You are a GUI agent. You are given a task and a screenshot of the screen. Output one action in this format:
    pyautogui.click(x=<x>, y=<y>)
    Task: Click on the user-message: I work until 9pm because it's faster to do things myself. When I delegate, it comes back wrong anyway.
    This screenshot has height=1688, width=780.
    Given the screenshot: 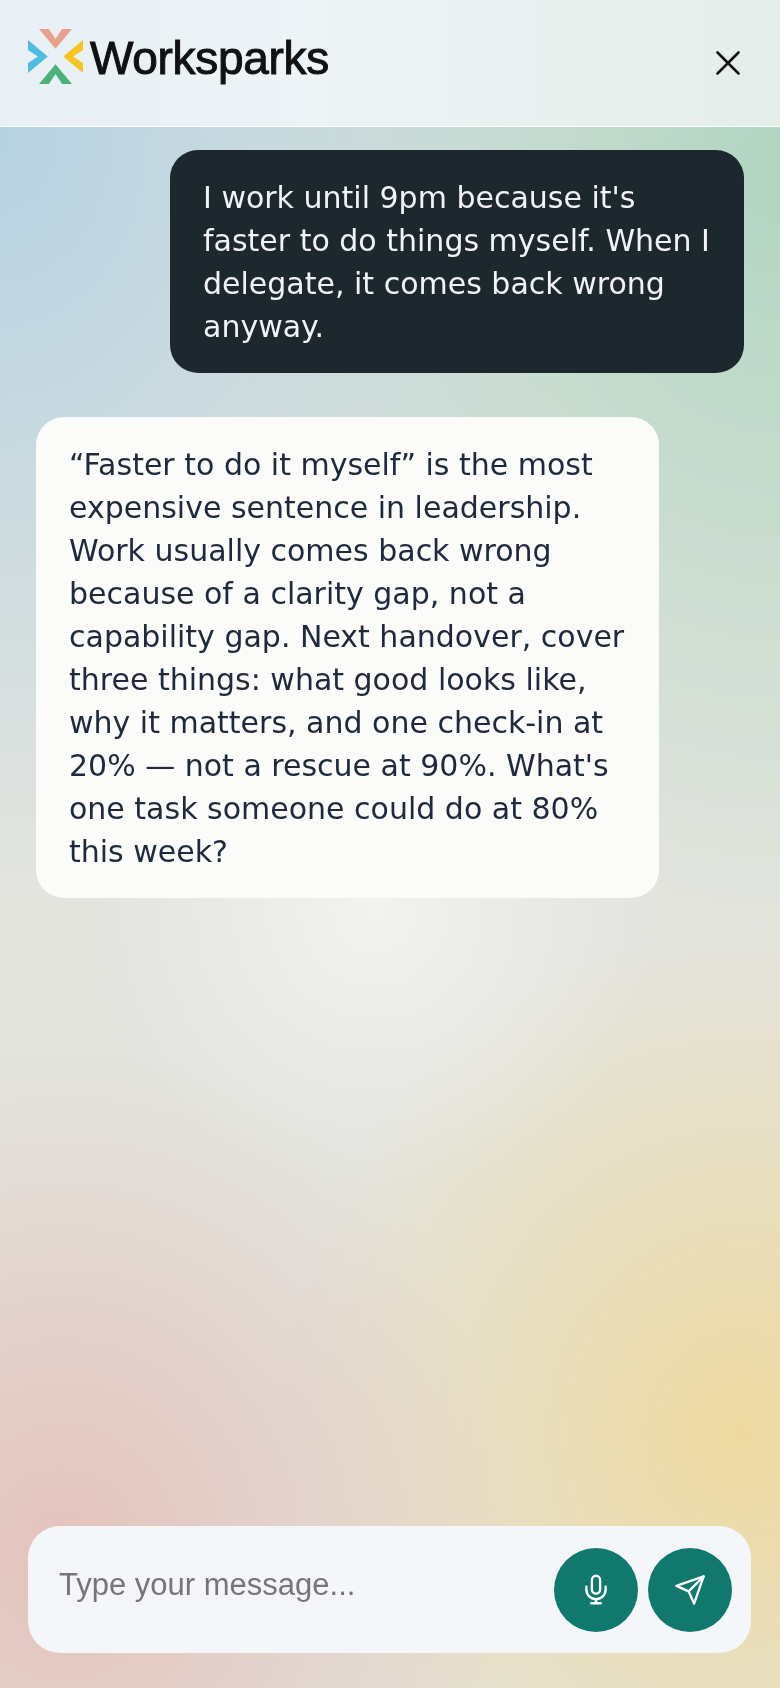 What is the action you would take?
    pyautogui.click(x=457, y=261)
    